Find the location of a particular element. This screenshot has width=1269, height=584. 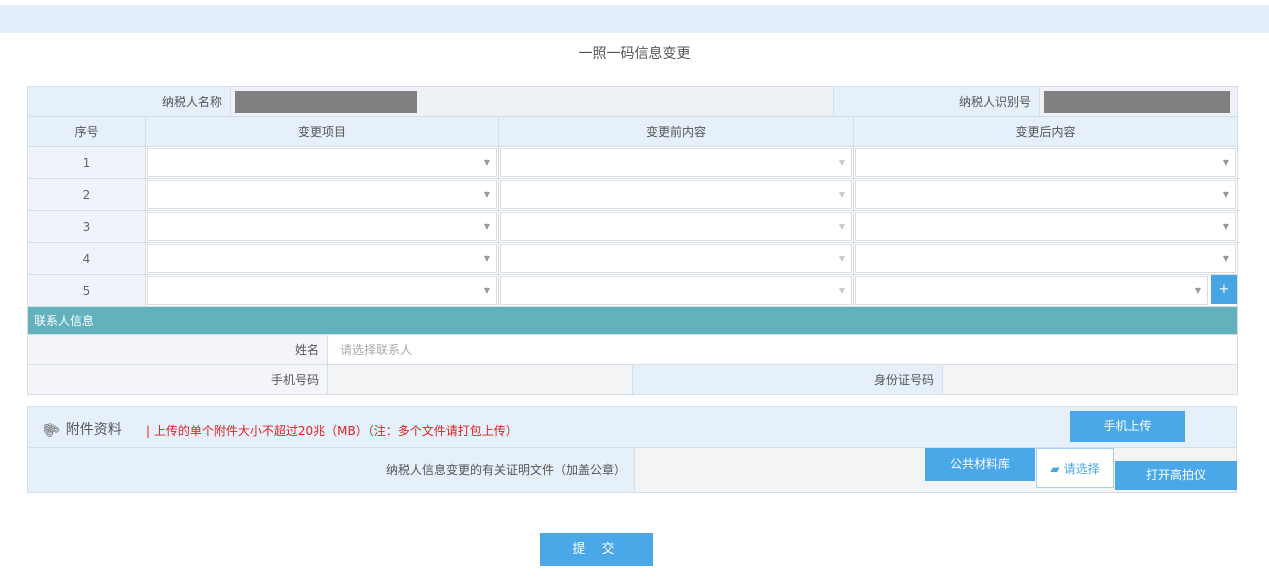

taxpayer-id-value is located at coordinates (1139, 101).